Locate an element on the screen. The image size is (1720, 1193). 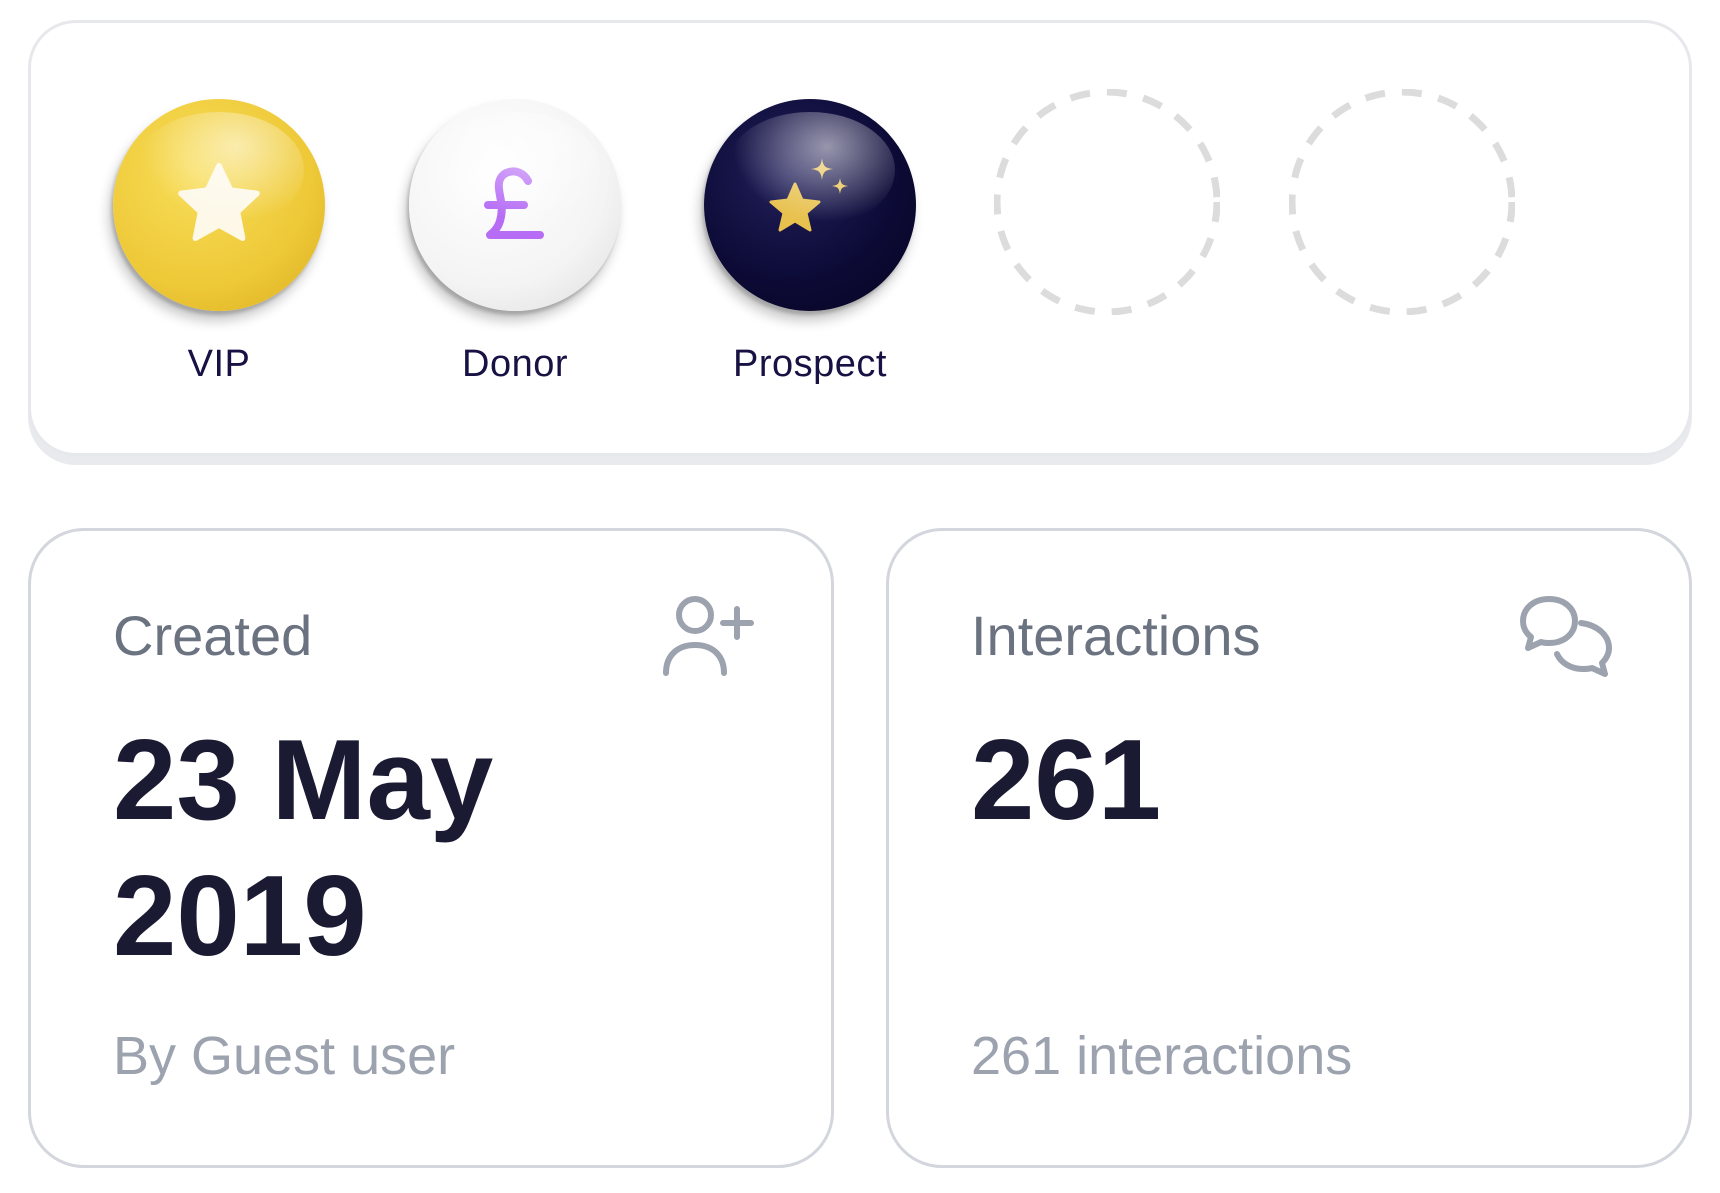
created-date: 23 May 2019 is located at coordinates (393, 849).